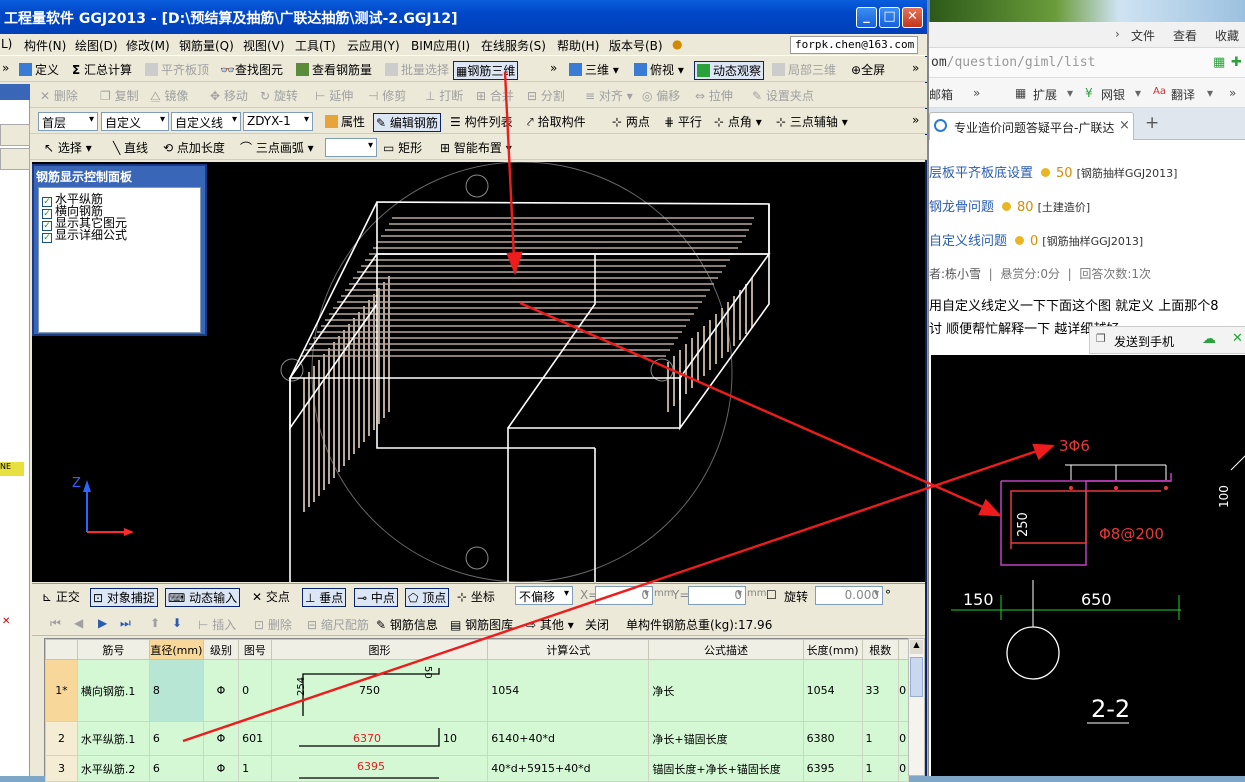 The image size is (1245, 782). I want to click on up-button: ⬆, so click(155, 623).